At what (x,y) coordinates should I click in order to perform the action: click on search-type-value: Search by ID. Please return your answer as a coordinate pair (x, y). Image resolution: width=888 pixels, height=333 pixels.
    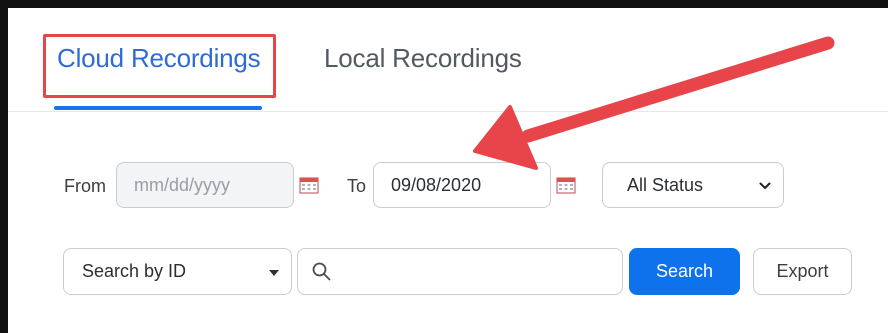
    Looking at the image, I should click on (134, 271).